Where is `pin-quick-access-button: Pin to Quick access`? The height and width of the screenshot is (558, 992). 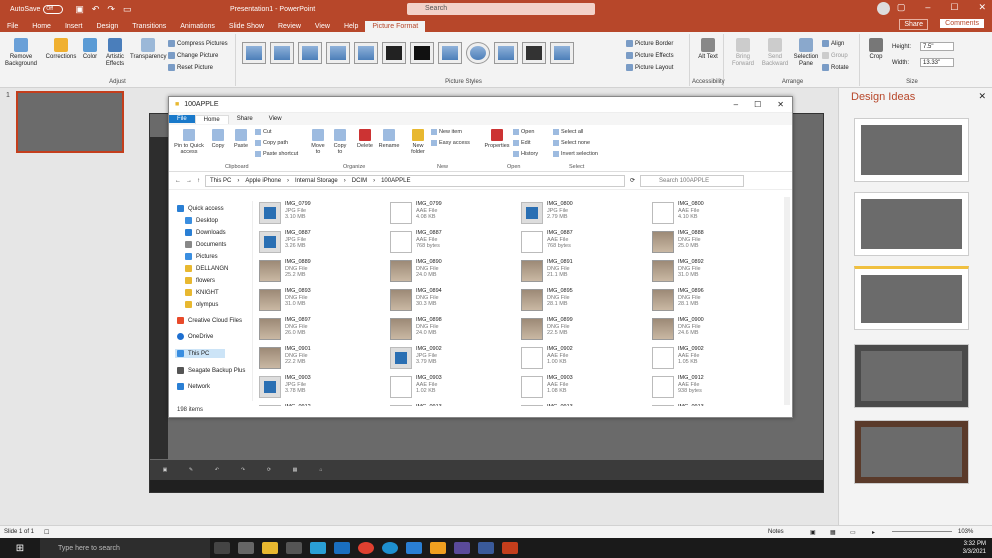 pin-quick-access-button: Pin to Quick access is located at coordinates (189, 142).